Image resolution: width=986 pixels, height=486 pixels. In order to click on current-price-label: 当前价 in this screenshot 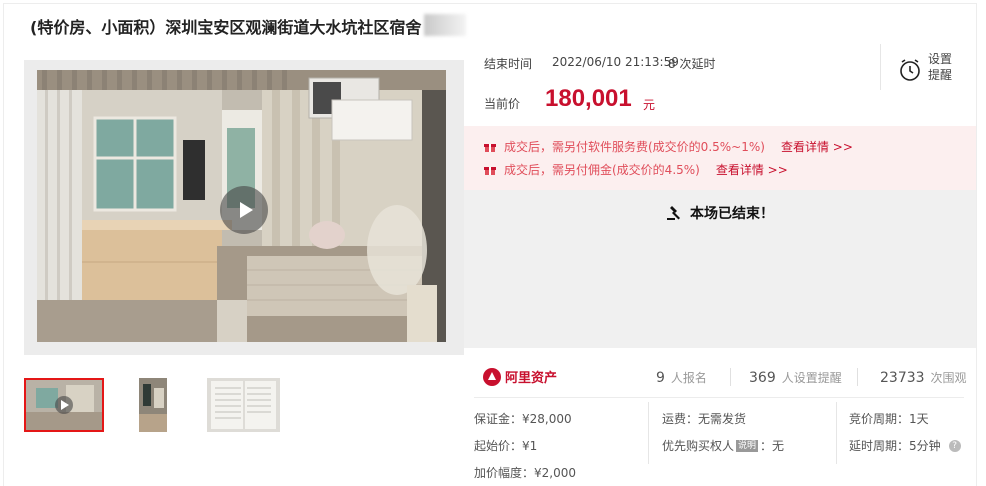, I will do `click(502, 104)`.